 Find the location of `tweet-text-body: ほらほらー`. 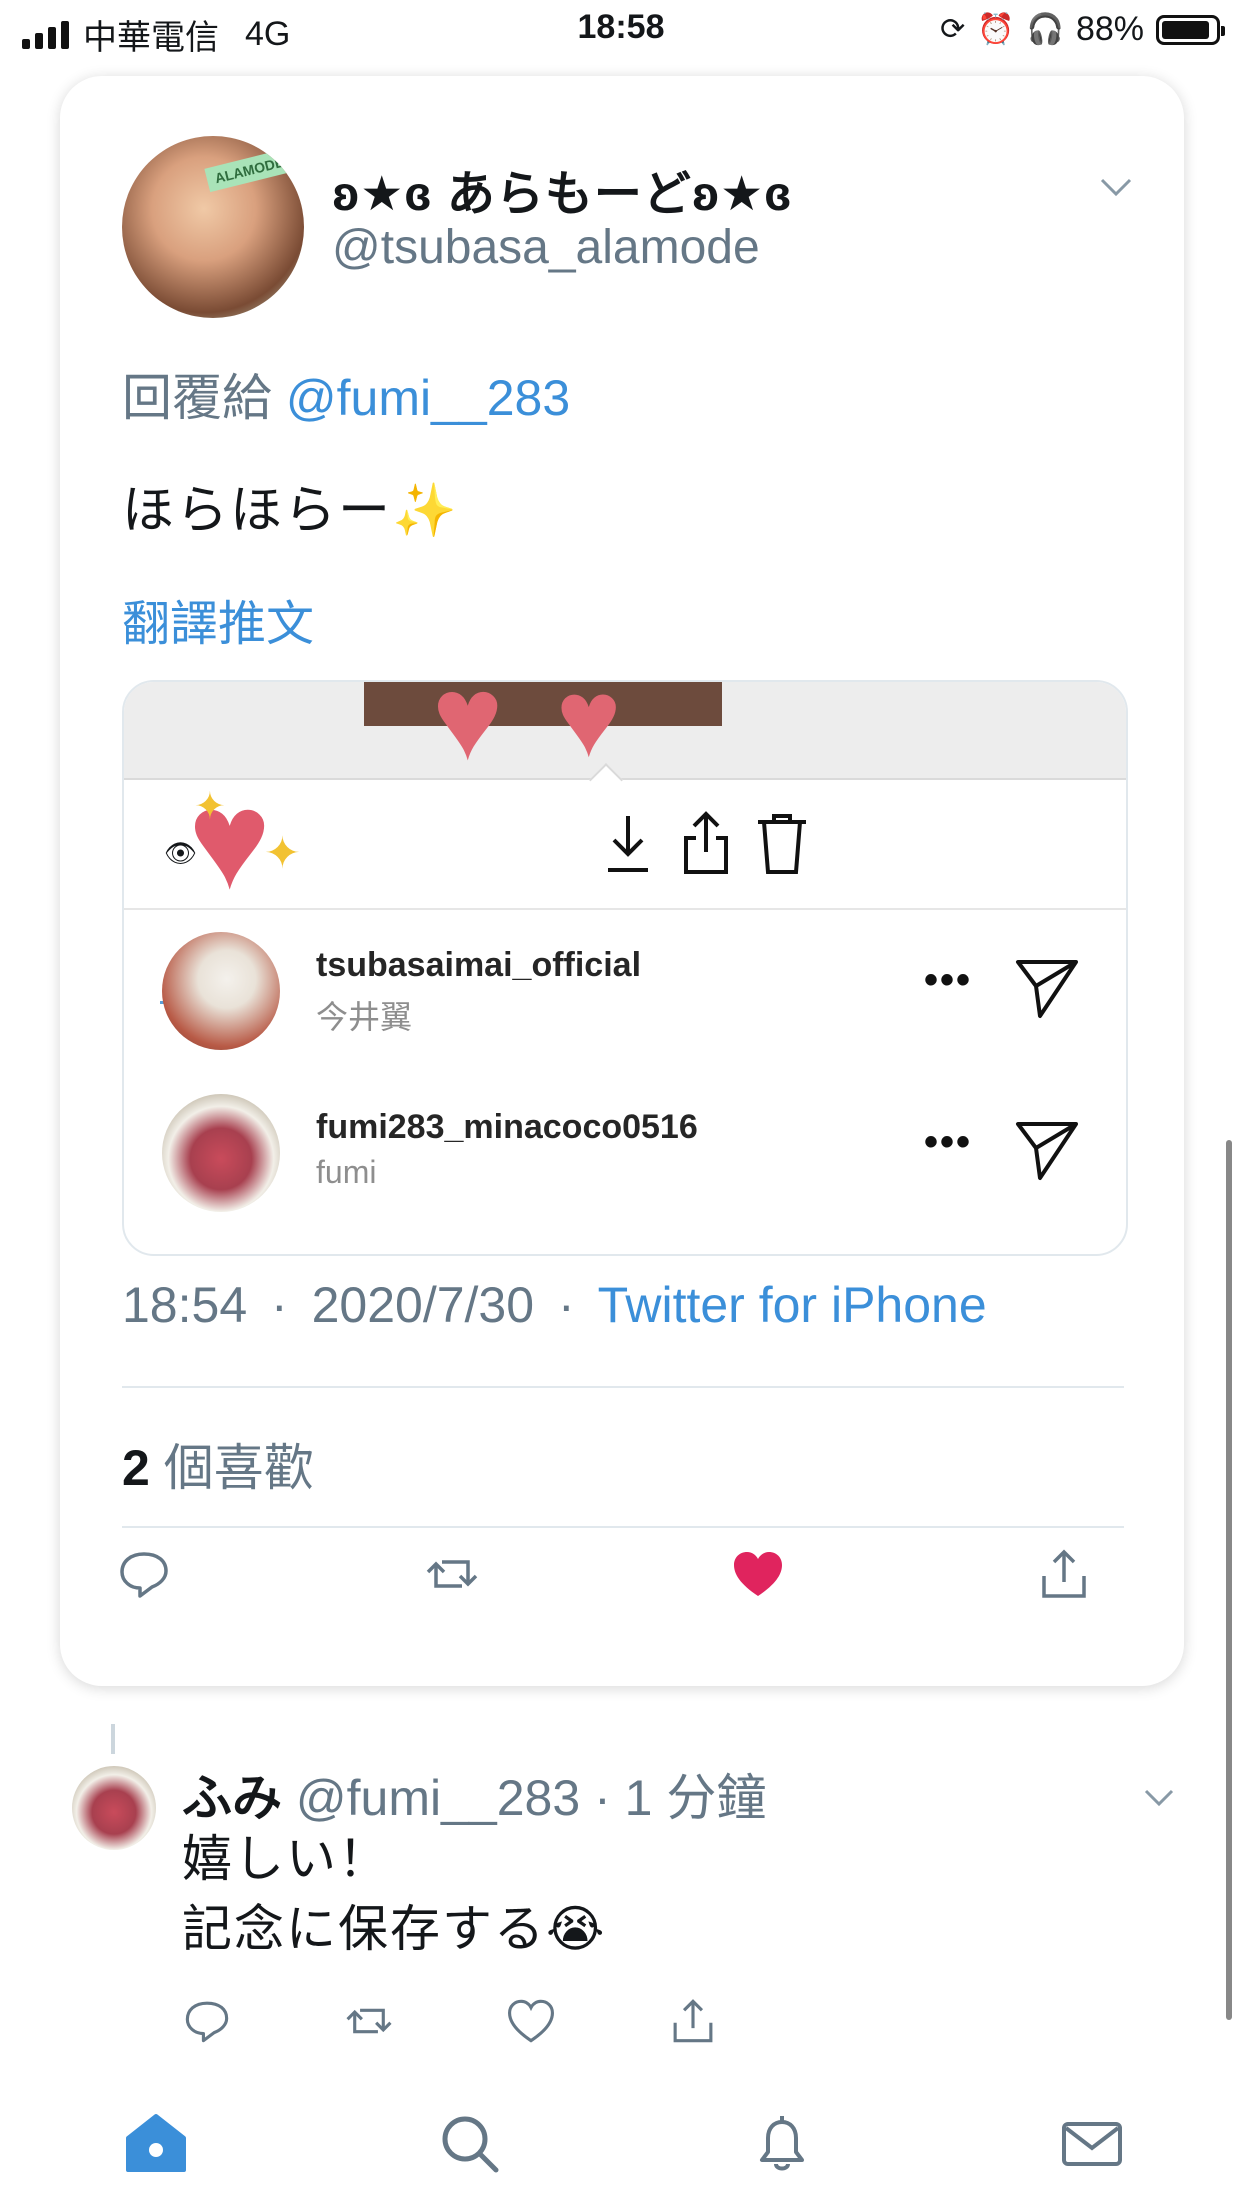

tweet-text-body: ほらほらー is located at coordinates (257, 511).